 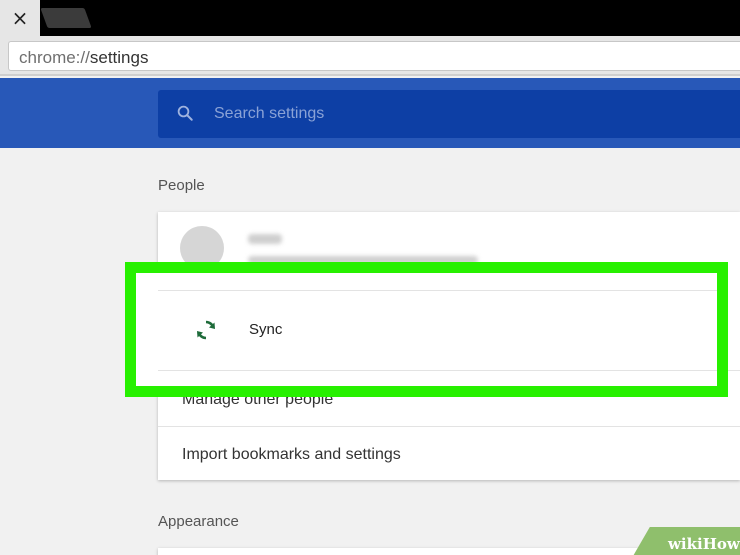 I want to click on watermark-prefix: wiki, so click(x=685, y=544).